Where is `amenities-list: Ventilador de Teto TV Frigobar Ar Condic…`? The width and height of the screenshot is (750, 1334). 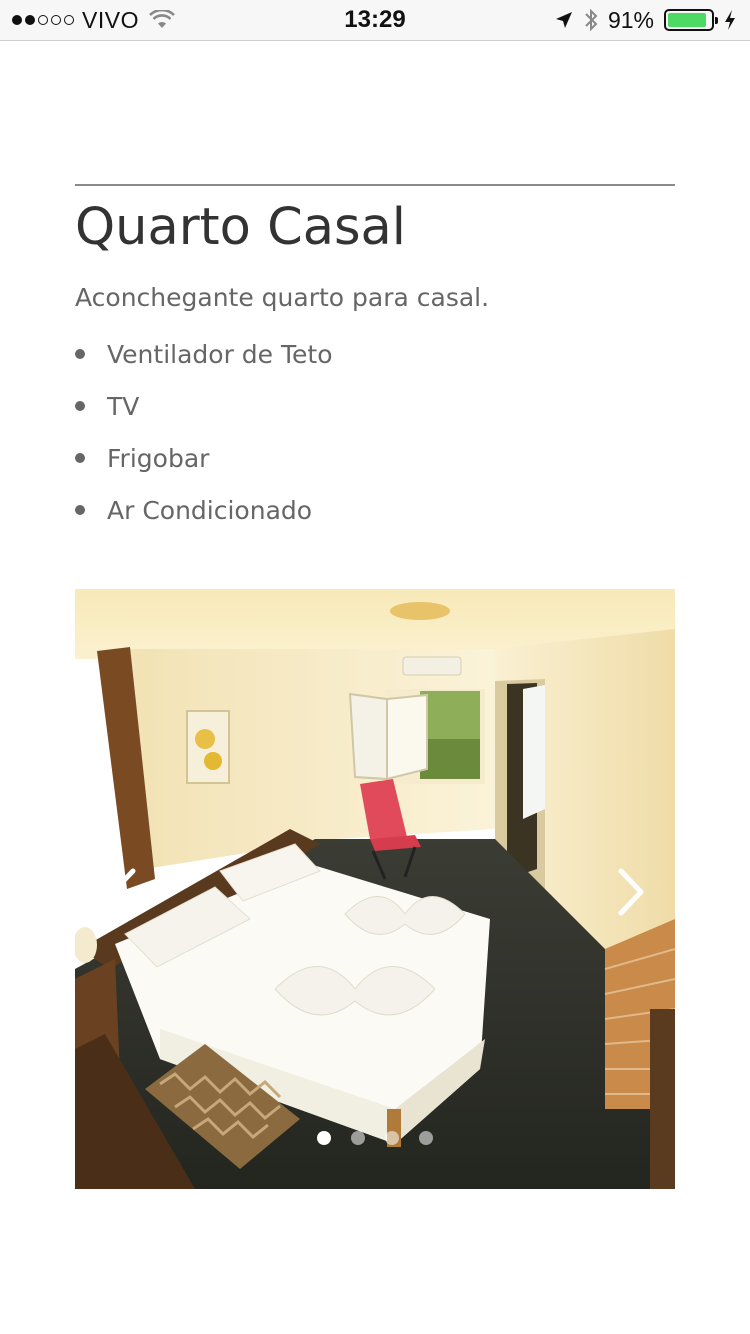
amenities-list: Ventilador de Teto TV Frigobar Ar Condic… is located at coordinates (204, 432).